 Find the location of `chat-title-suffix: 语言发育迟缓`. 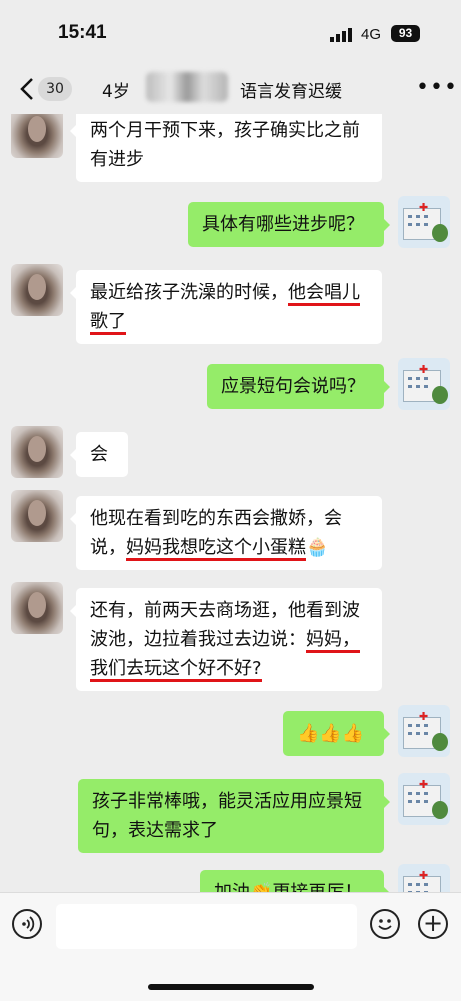

chat-title-suffix: 语言发育迟缓 is located at coordinates (291, 92).